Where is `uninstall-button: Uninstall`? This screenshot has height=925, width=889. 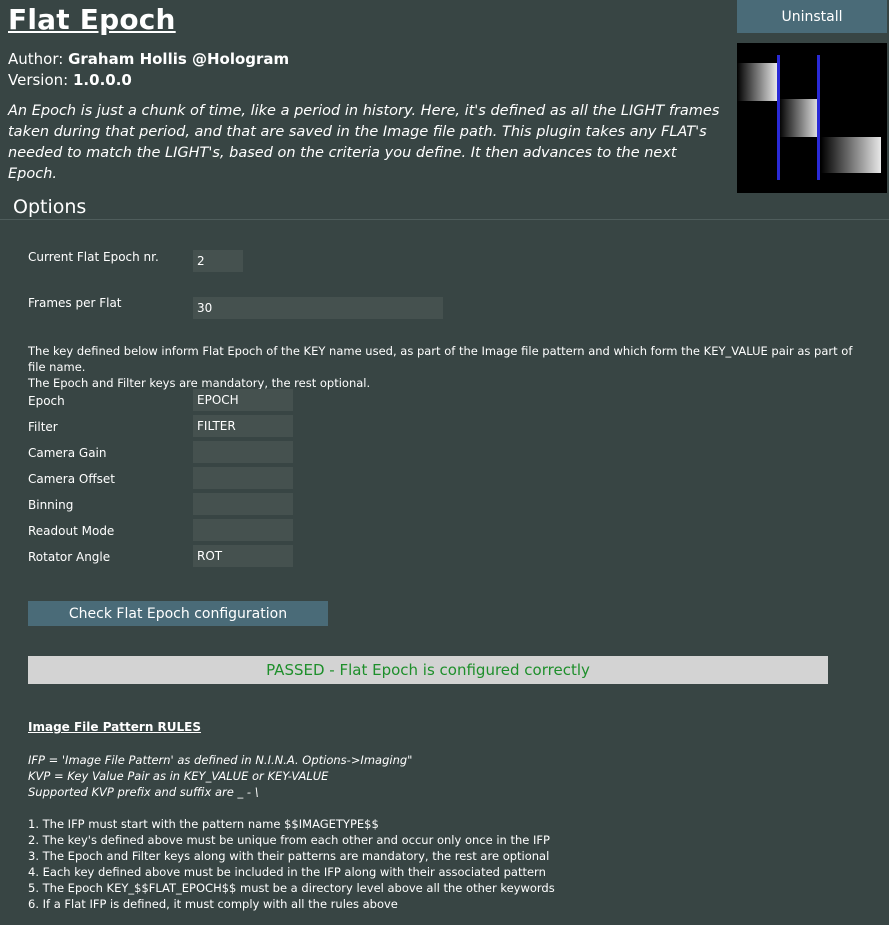 uninstall-button: Uninstall is located at coordinates (812, 16).